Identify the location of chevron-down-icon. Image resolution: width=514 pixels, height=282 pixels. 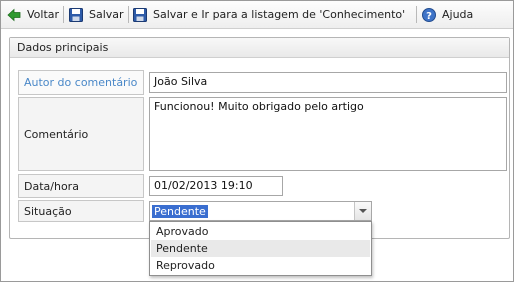
(363, 211).